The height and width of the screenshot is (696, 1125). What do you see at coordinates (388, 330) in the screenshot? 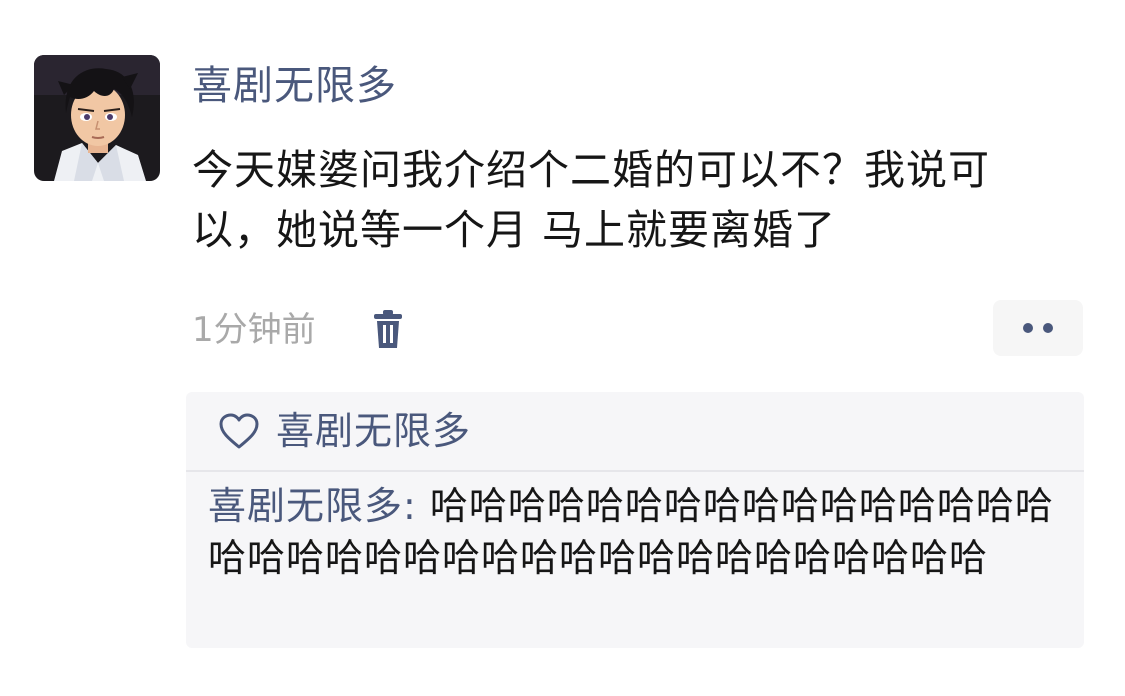
I see `trash-icon` at bounding box center [388, 330].